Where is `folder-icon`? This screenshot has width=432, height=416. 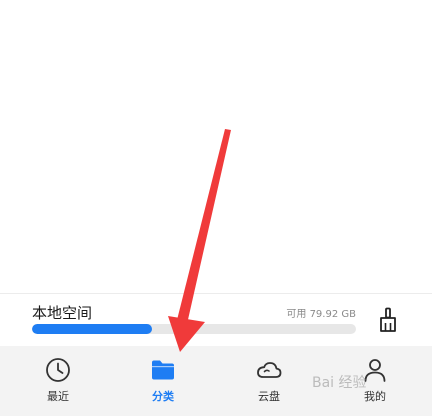
folder-icon is located at coordinates (163, 370).